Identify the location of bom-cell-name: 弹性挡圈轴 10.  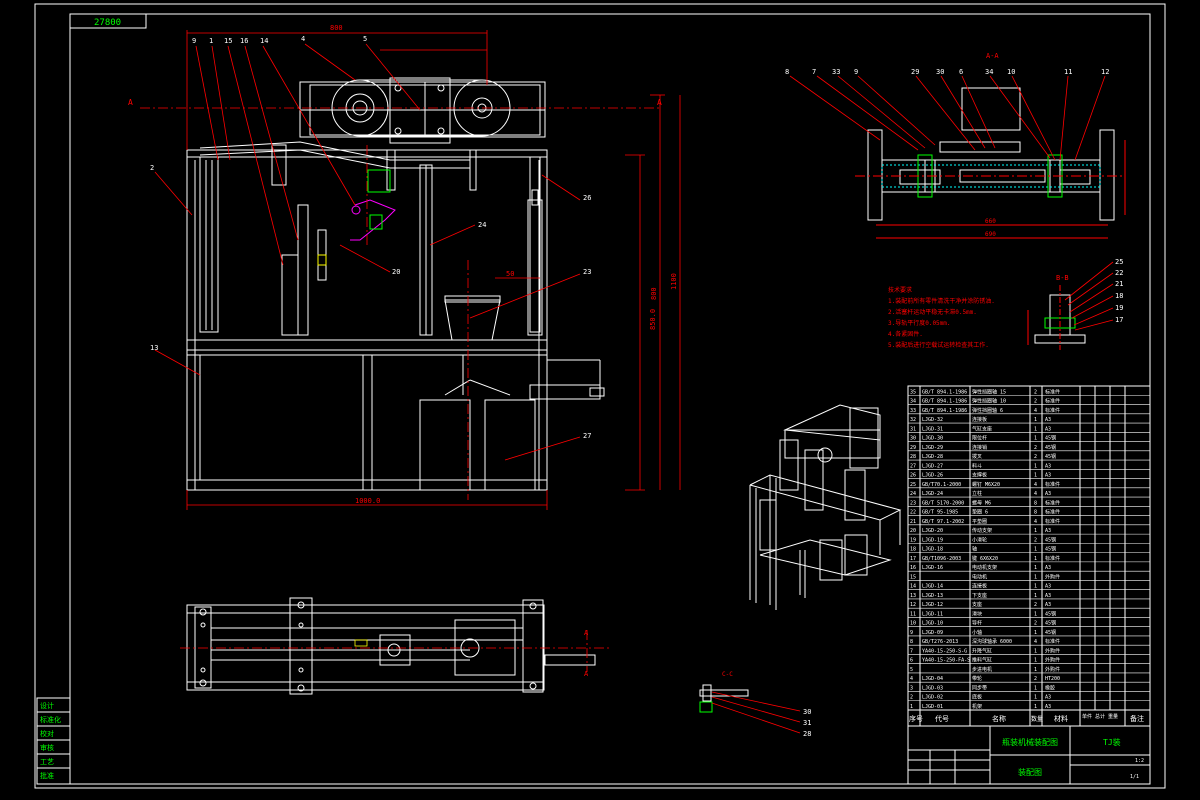
(989, 401).